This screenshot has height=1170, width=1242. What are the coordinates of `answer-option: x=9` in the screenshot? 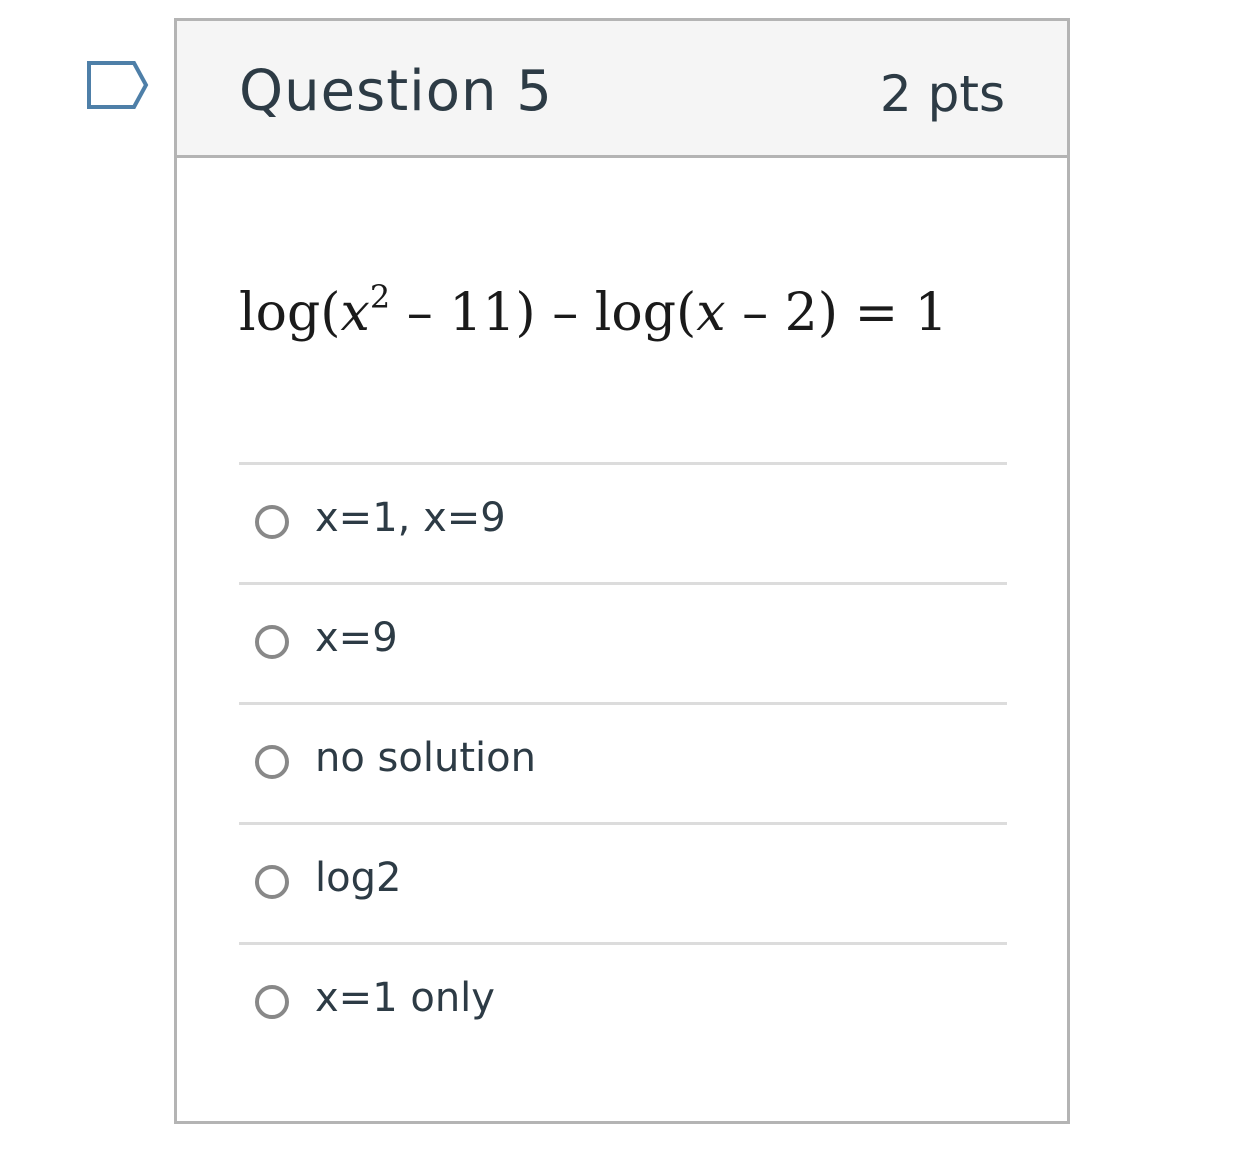 It's located at (623, 642).